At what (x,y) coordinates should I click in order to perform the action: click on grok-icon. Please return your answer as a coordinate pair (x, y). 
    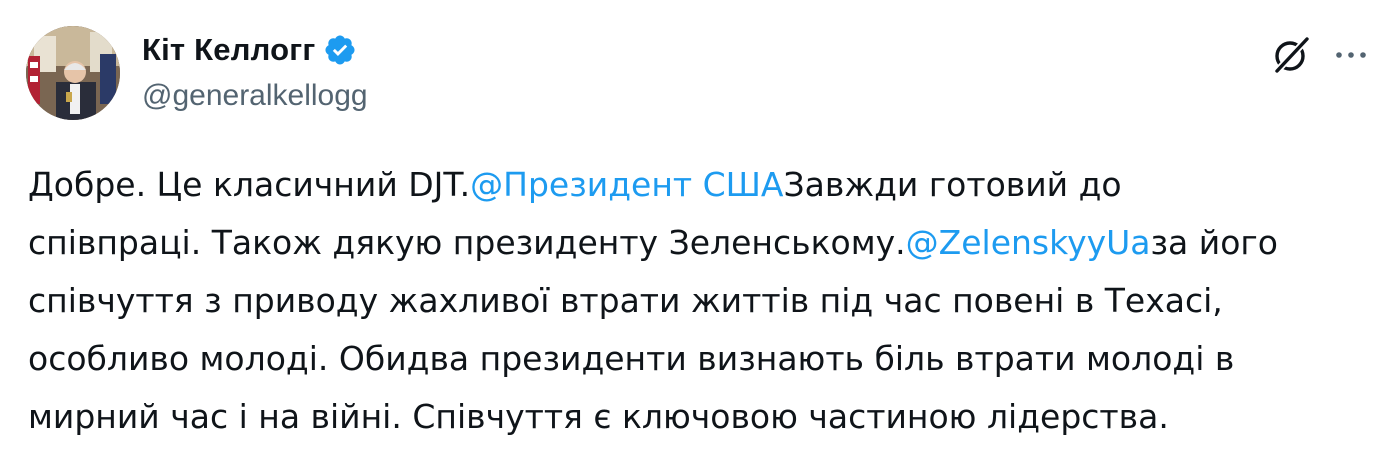
    Looking at the image, I should click on (1292, 55).